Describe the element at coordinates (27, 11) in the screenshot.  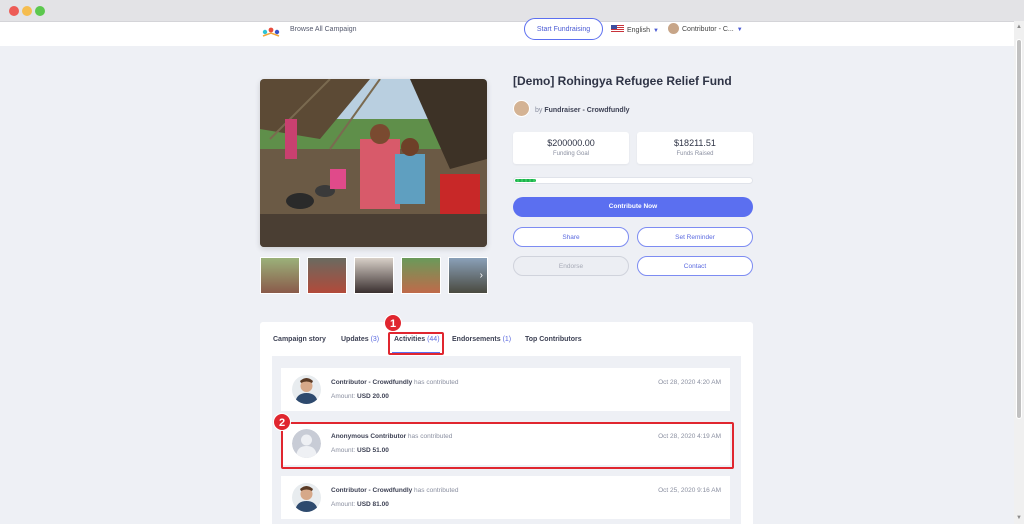
I see `minimize-dot` at that location.